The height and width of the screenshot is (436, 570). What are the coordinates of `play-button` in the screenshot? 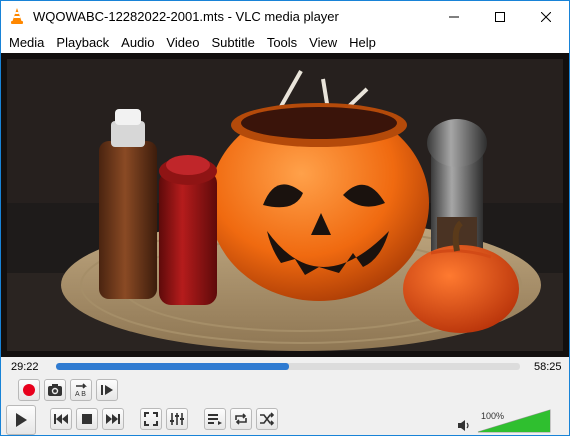 It's located at (21, 420).